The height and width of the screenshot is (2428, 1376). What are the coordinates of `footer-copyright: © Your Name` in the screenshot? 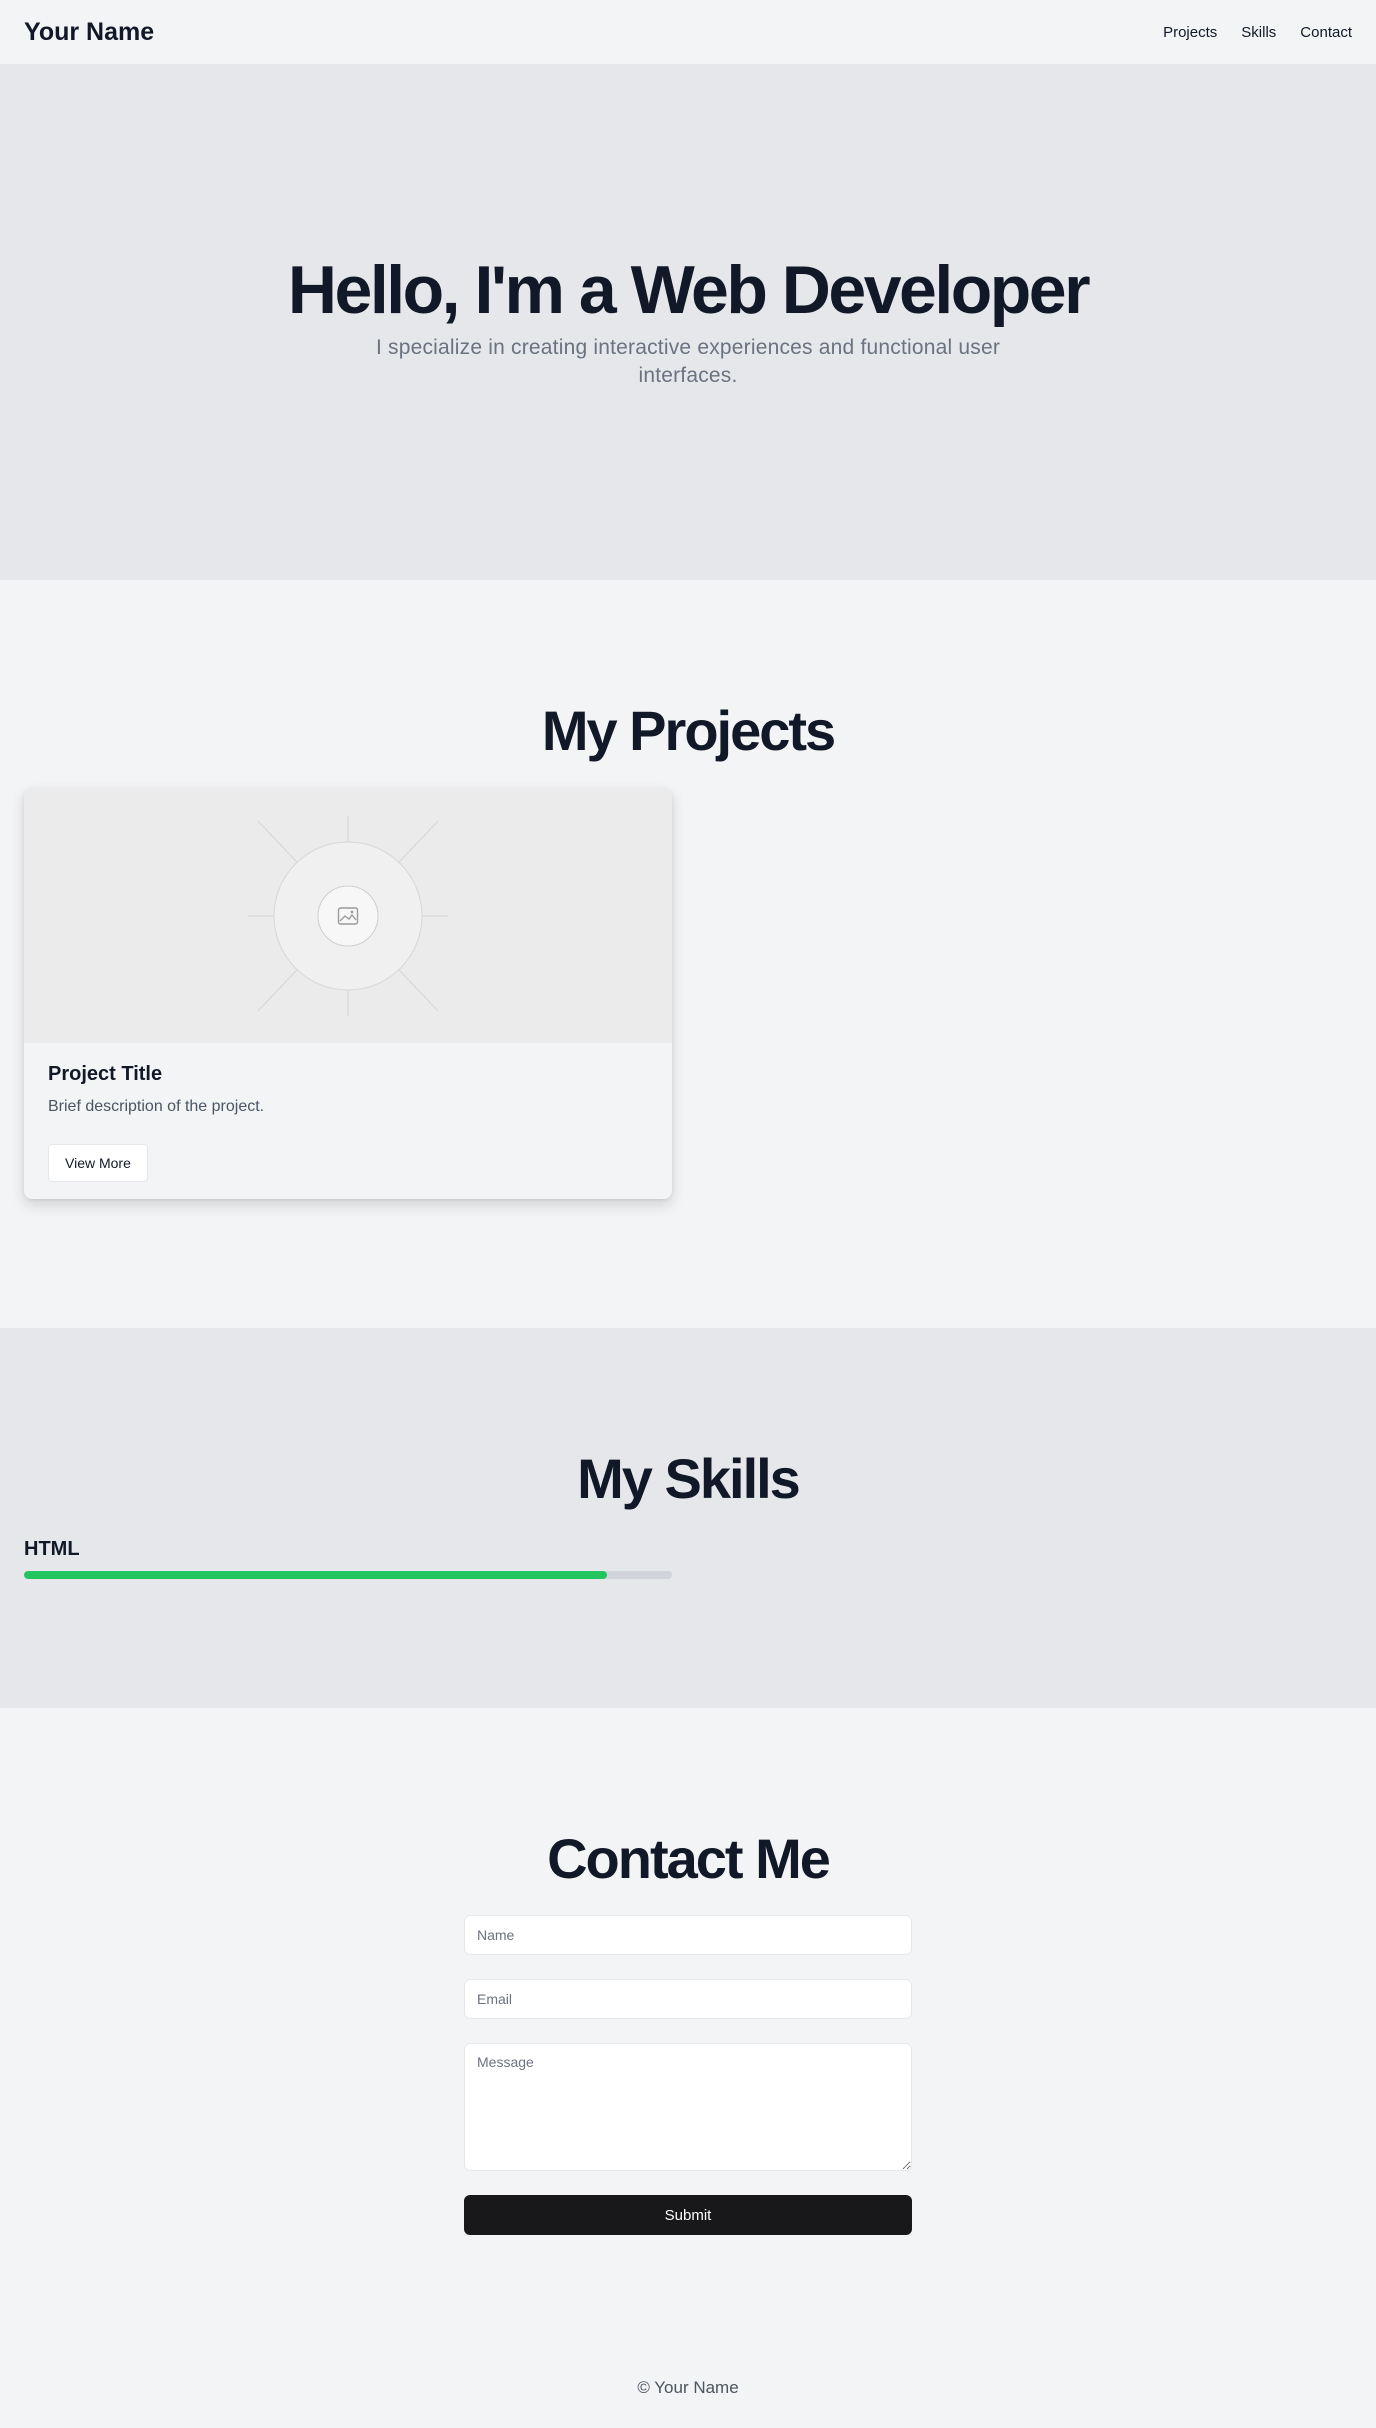 It's located at (688, 2387).